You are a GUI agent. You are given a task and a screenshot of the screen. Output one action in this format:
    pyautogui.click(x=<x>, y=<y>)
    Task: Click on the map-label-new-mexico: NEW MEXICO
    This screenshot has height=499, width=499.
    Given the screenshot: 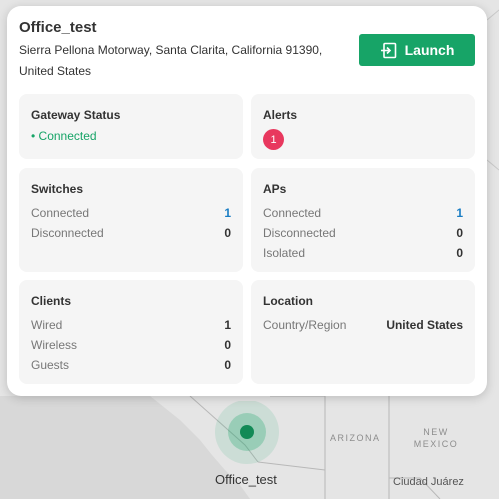 What is the action you would take?
    pyautogui.click(x=436, y=438)
    